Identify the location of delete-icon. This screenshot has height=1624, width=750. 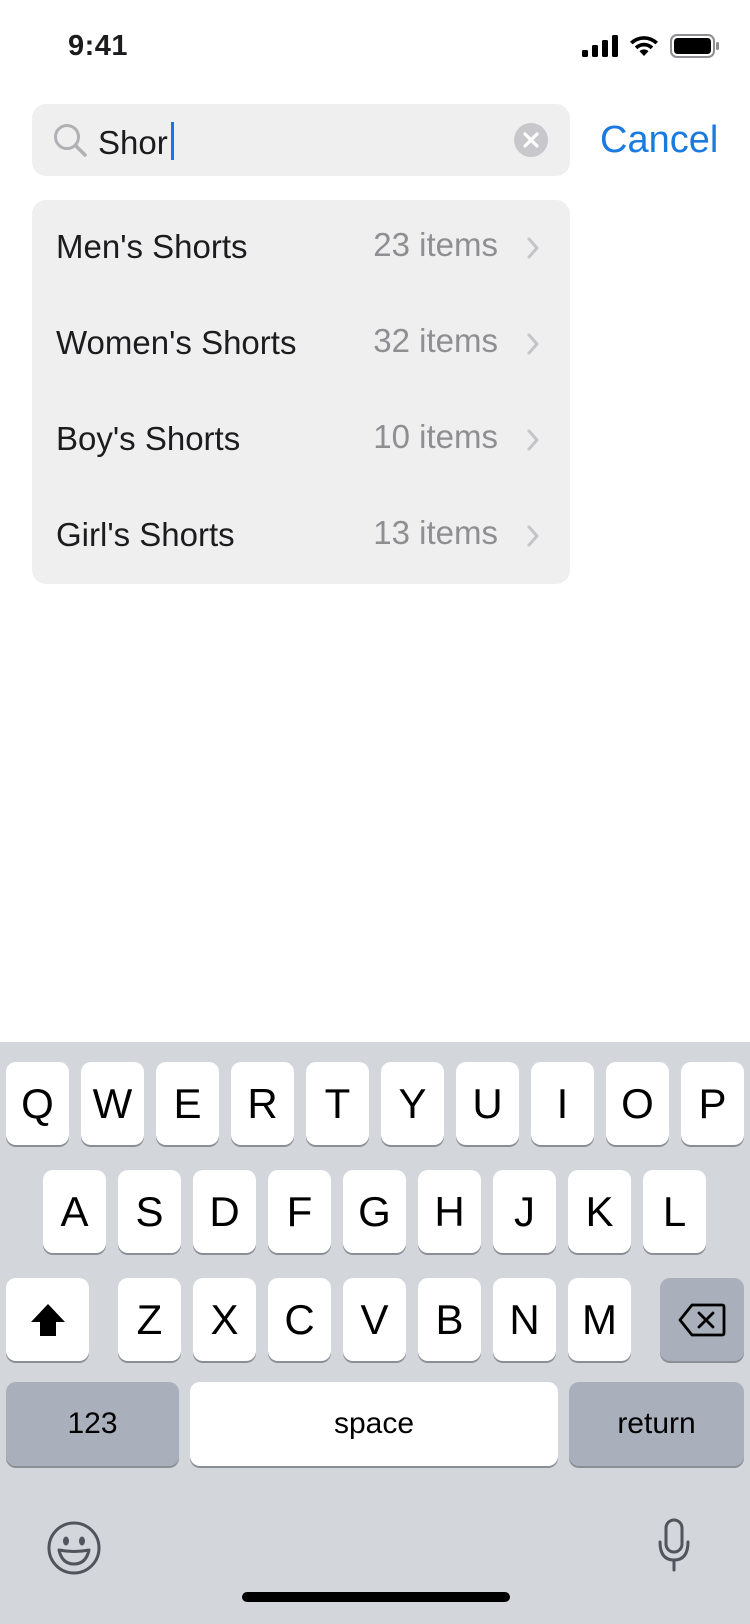
(702, 1319).